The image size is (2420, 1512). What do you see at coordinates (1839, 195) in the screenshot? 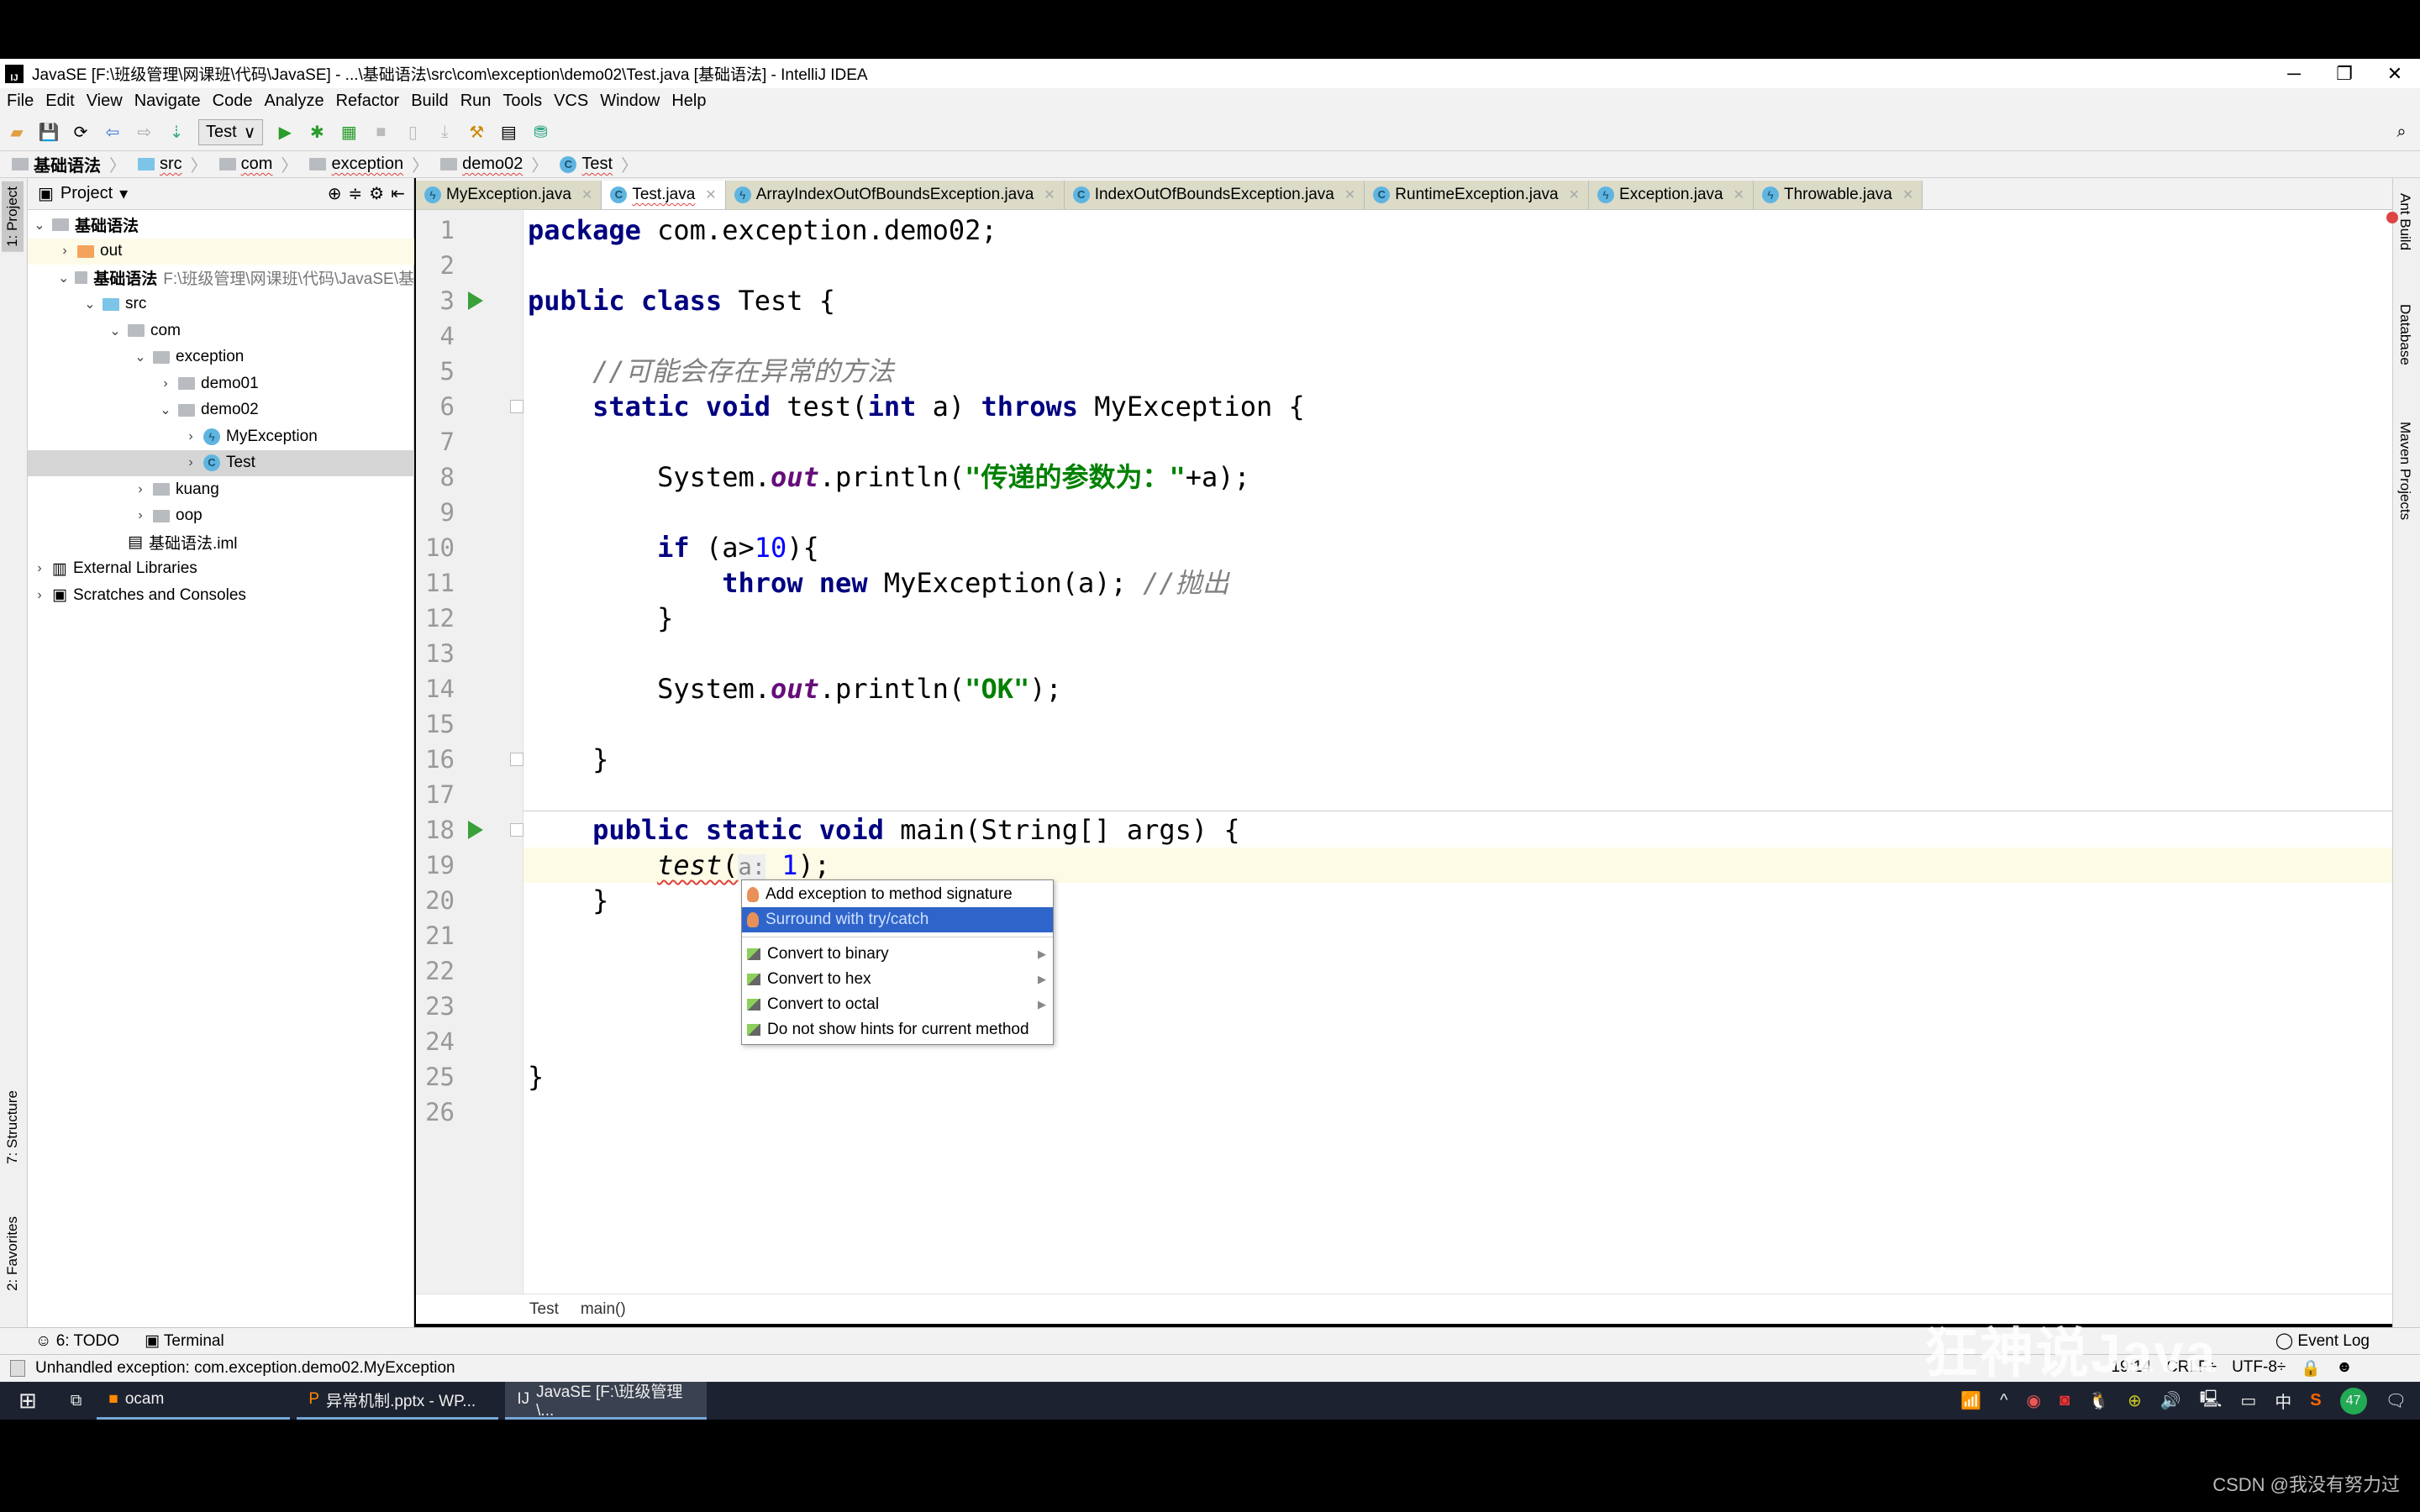
I see `tab-throwable: ϟ Throwable.java ✕` at bounding box center [1839, 195].